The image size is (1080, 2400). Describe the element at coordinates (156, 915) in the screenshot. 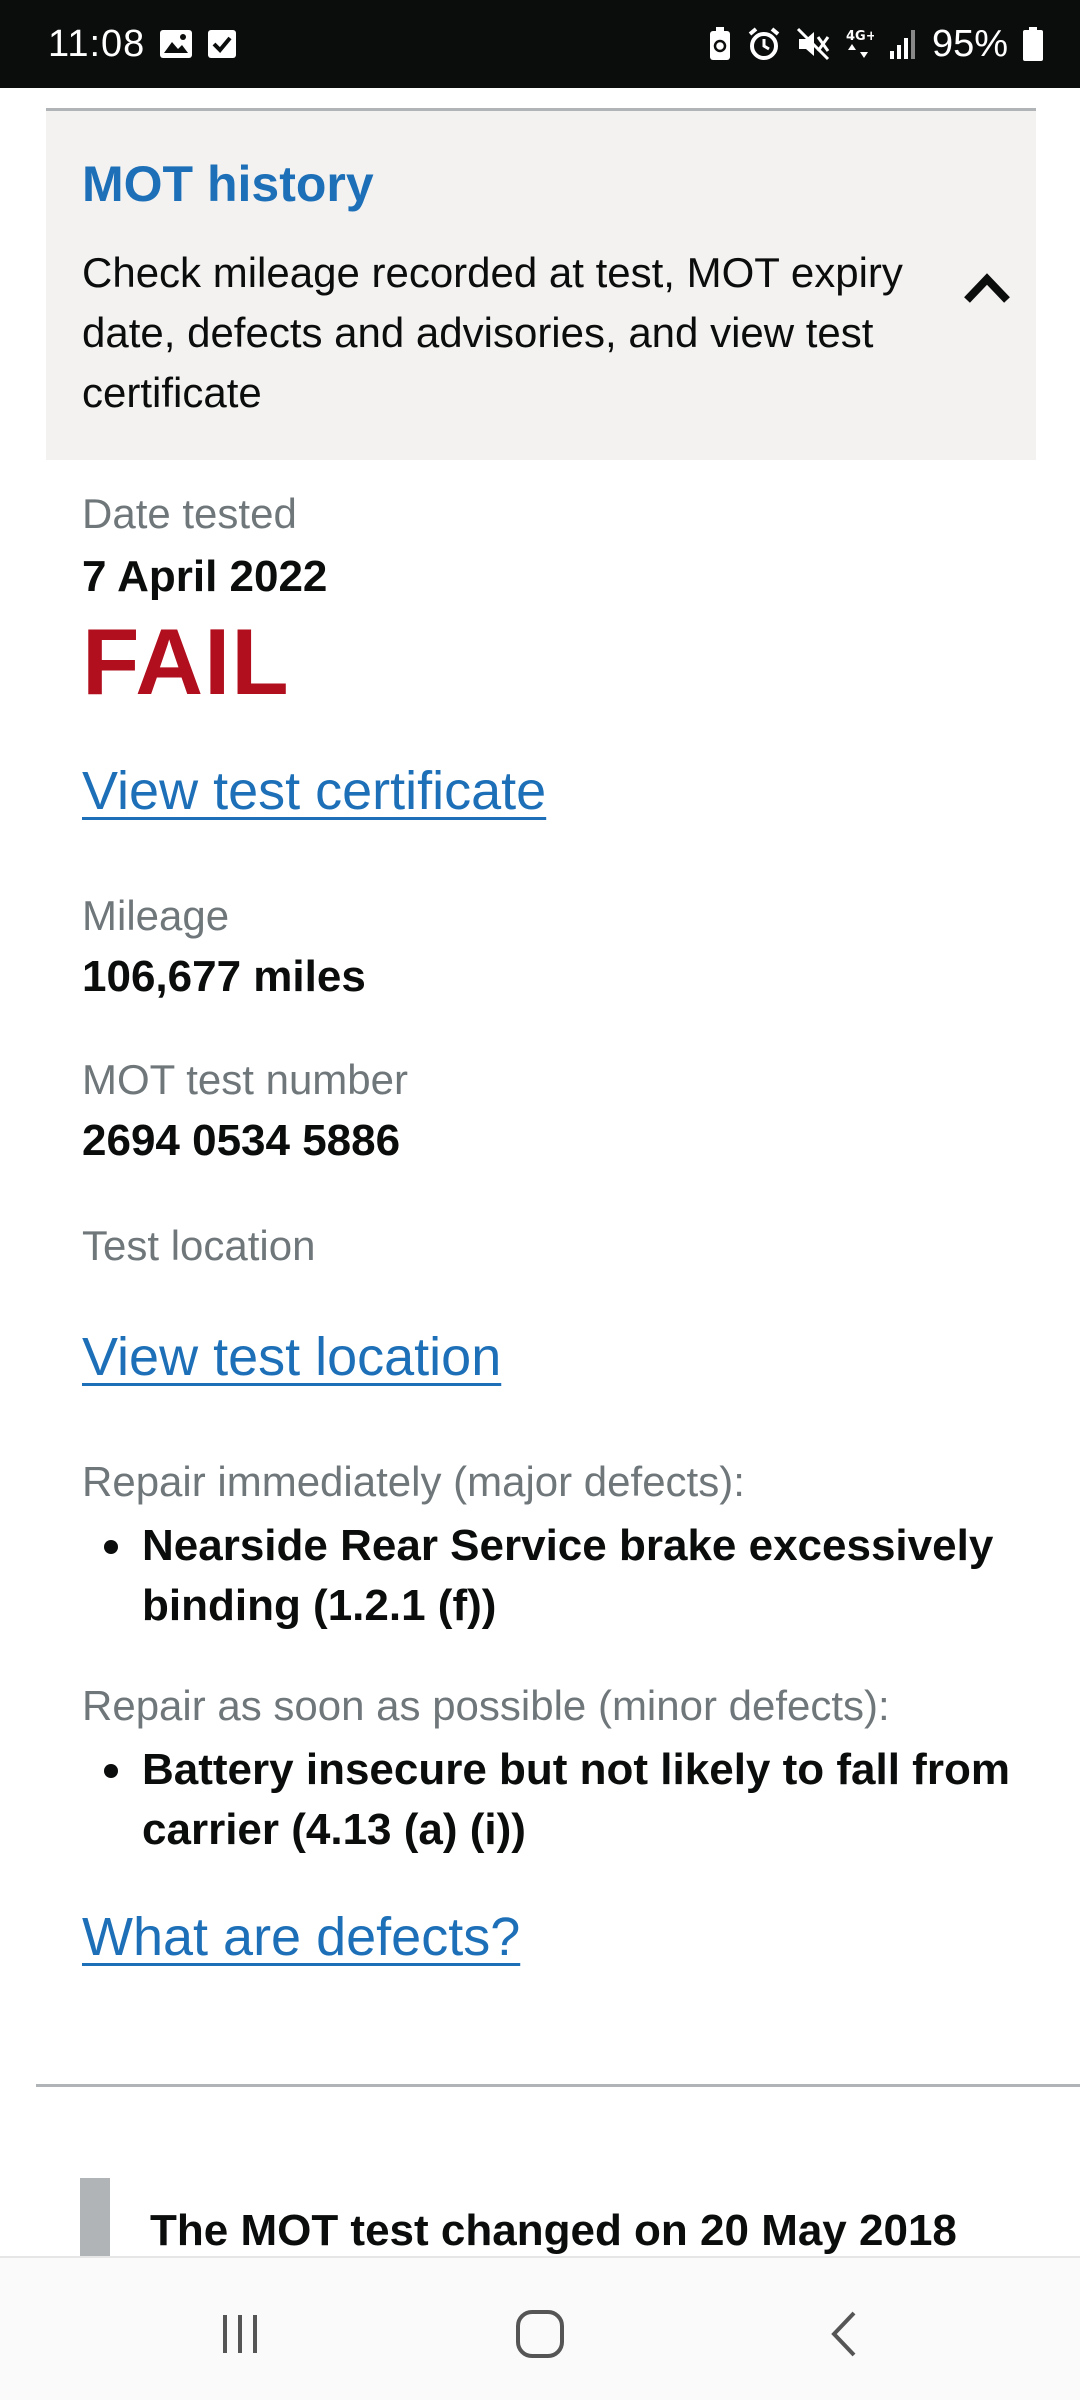

I see `mileage-label: Mileage` at that location.